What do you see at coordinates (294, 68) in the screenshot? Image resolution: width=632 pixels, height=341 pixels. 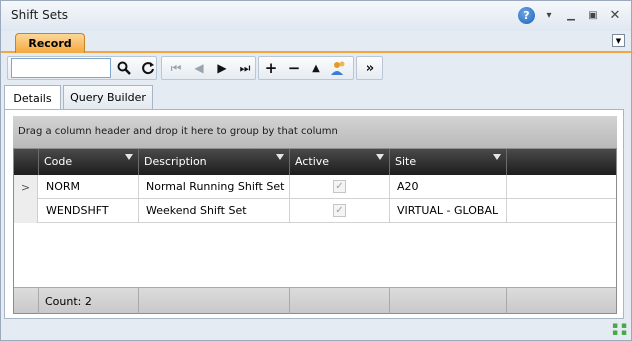 I see `remove-icon: −` at bounding box center [294, 68].